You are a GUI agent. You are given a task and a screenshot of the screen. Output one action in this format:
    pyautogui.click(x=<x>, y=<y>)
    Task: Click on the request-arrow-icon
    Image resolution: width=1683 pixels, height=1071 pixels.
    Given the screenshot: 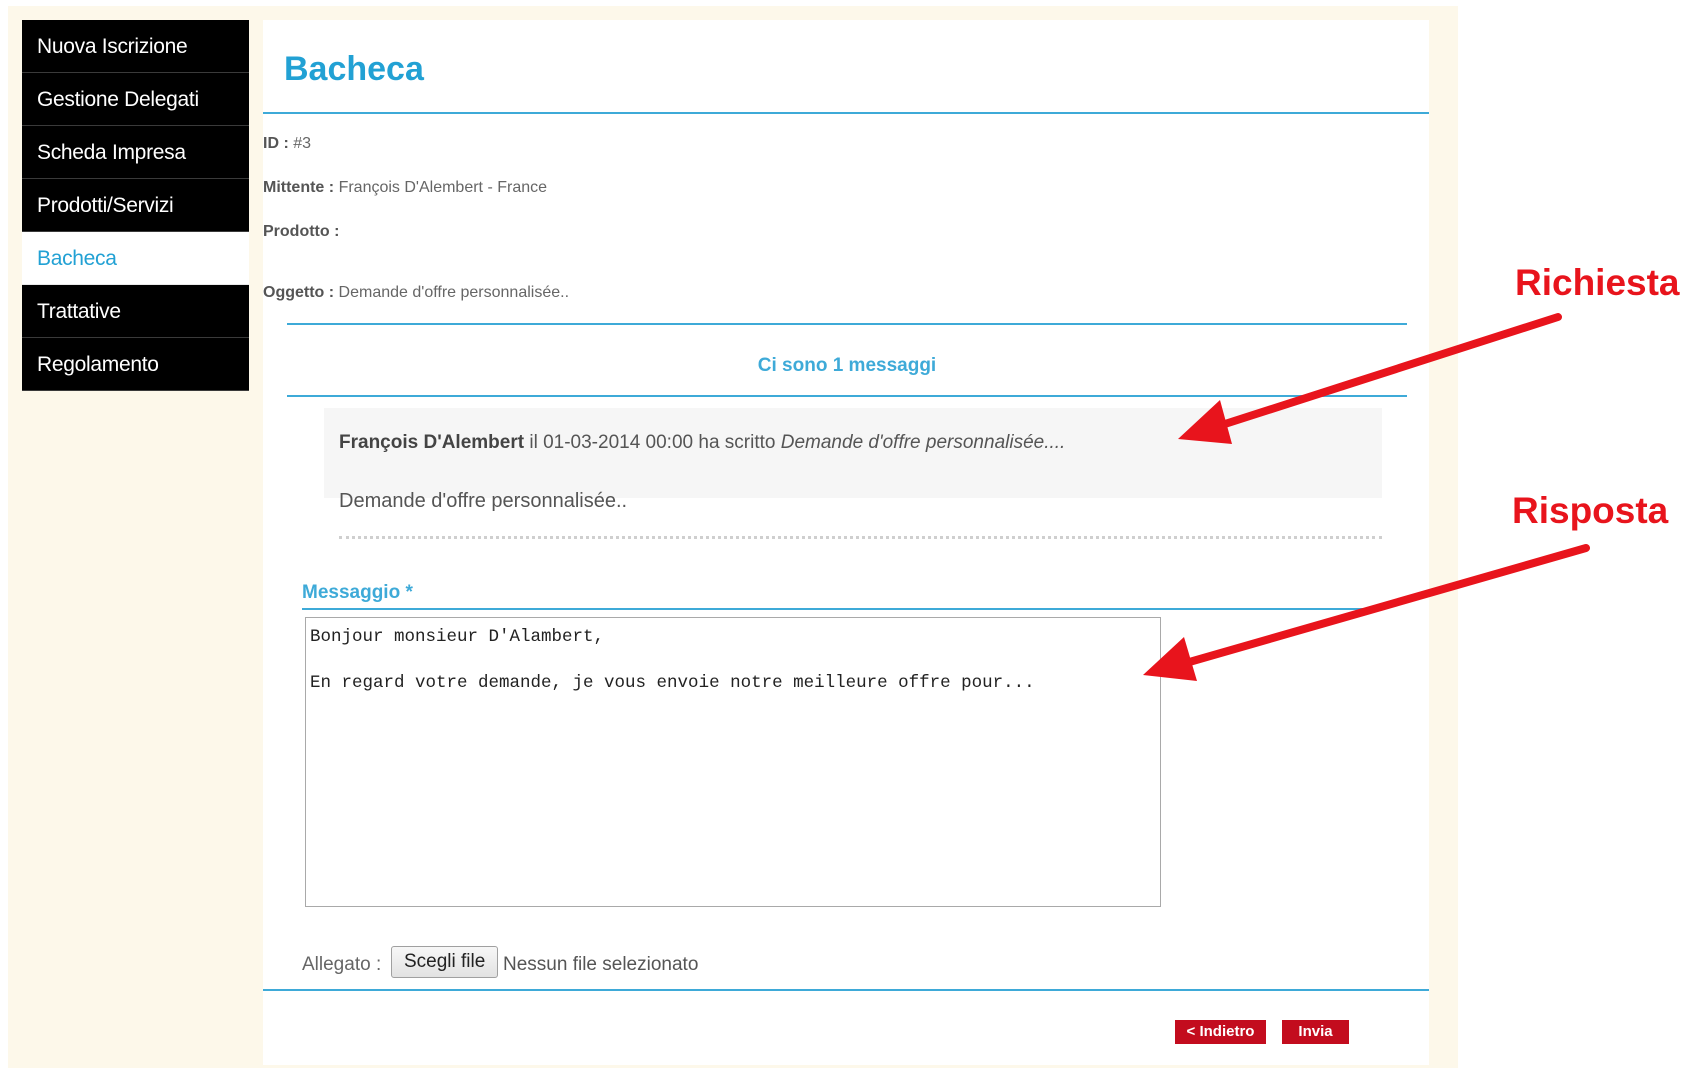 What is the action you would take?
    pyautogui.click(x=1370, y=378)
    